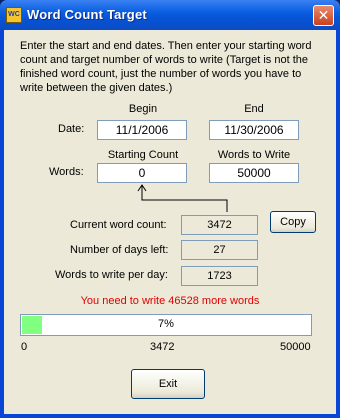 This screenshot has height=418, width=340. I want to click on copy-button: Copy, so click(293, 222).